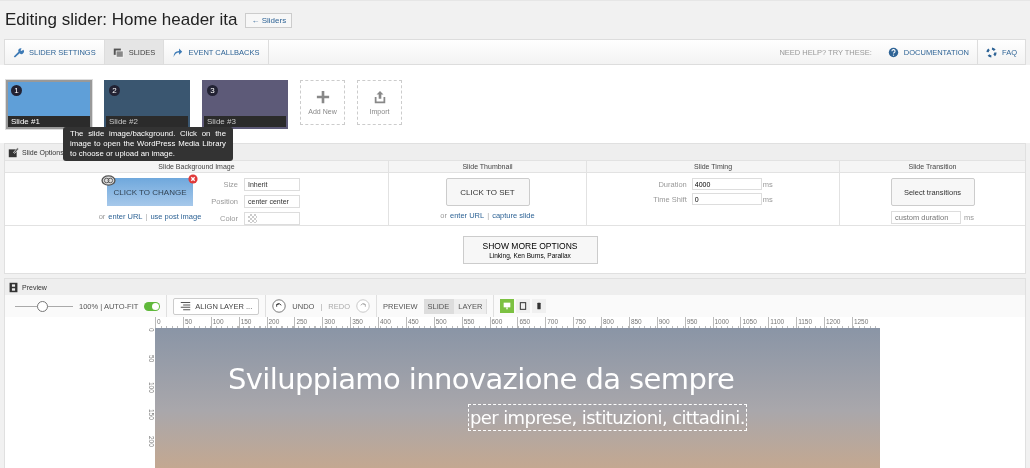  I want to click on auto-fit-toggle, so click(152, 306).